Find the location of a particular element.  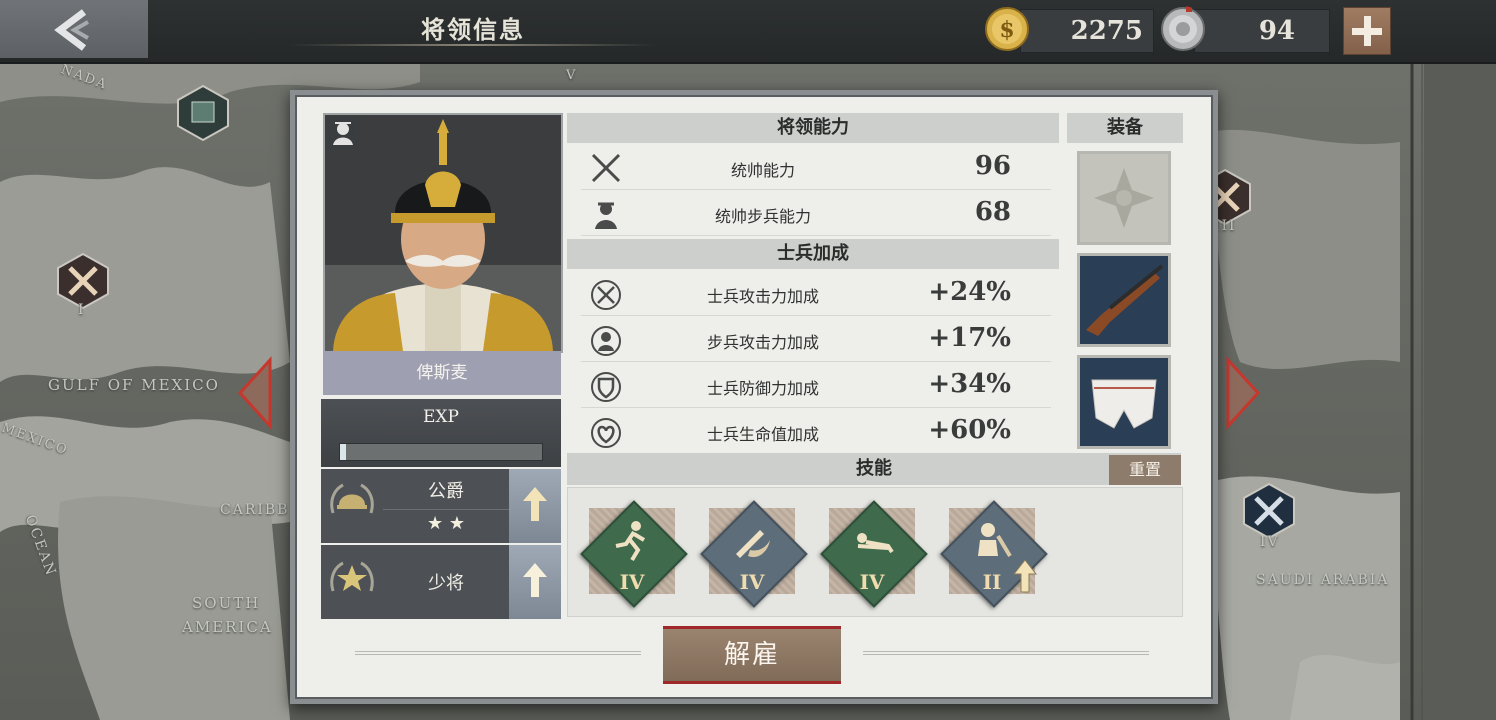

silver-medal-icon is located at coordinates (1183, 28).